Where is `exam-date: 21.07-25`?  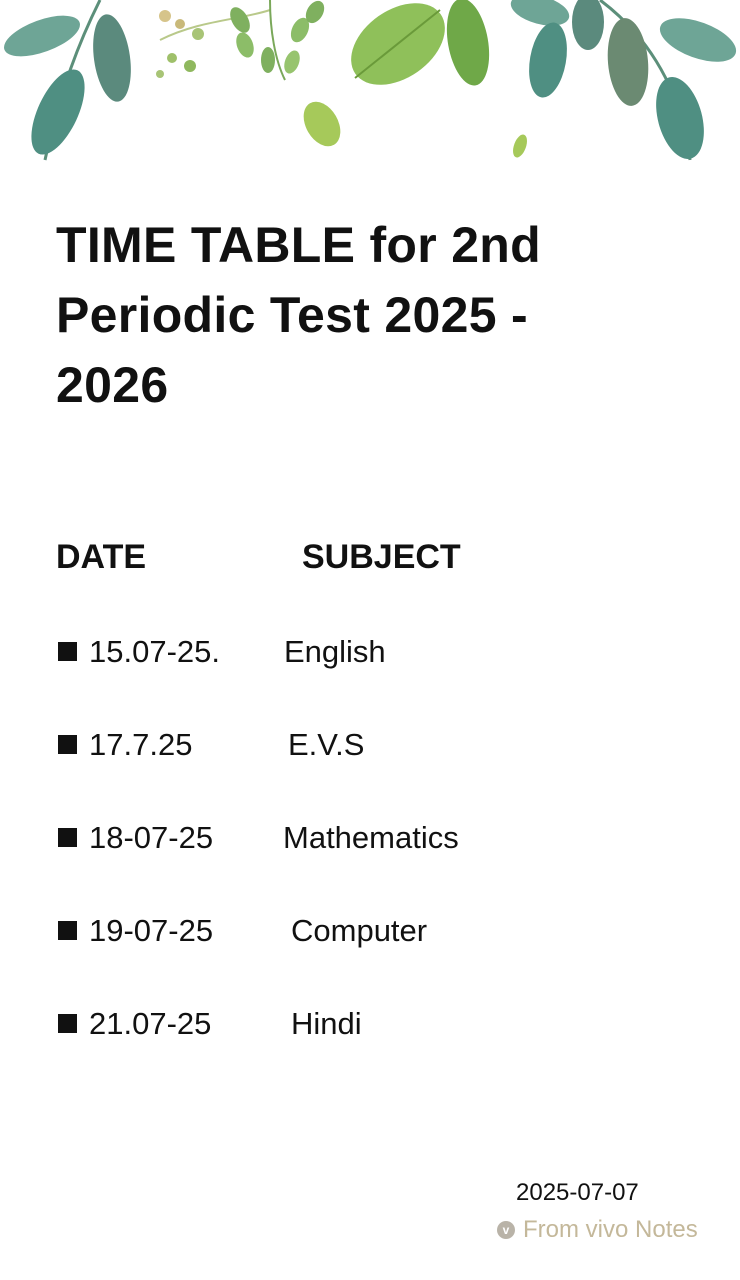 exam-date: 21.07-25 is located at coordinates (150, 1023).